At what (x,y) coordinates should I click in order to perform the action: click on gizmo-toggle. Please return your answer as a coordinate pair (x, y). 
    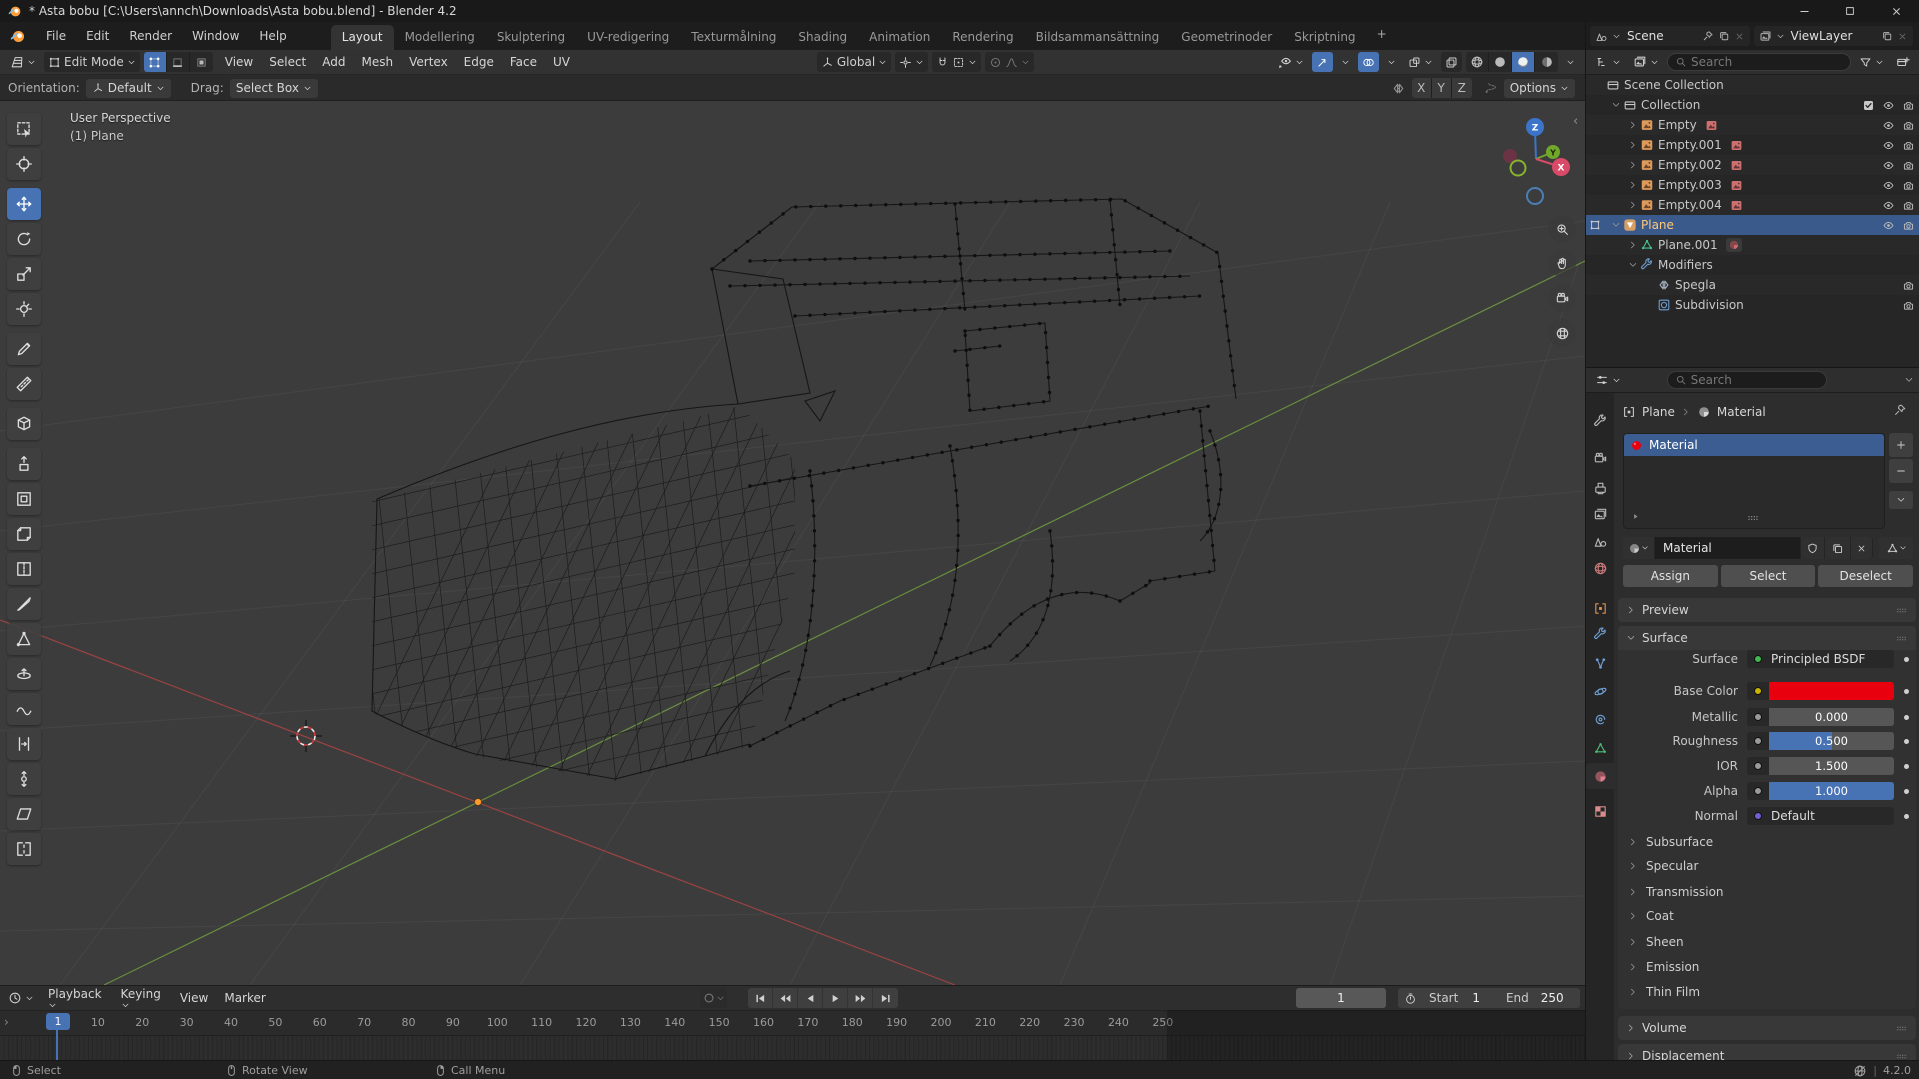
    Looking at the image, I should click on (1323, 62).